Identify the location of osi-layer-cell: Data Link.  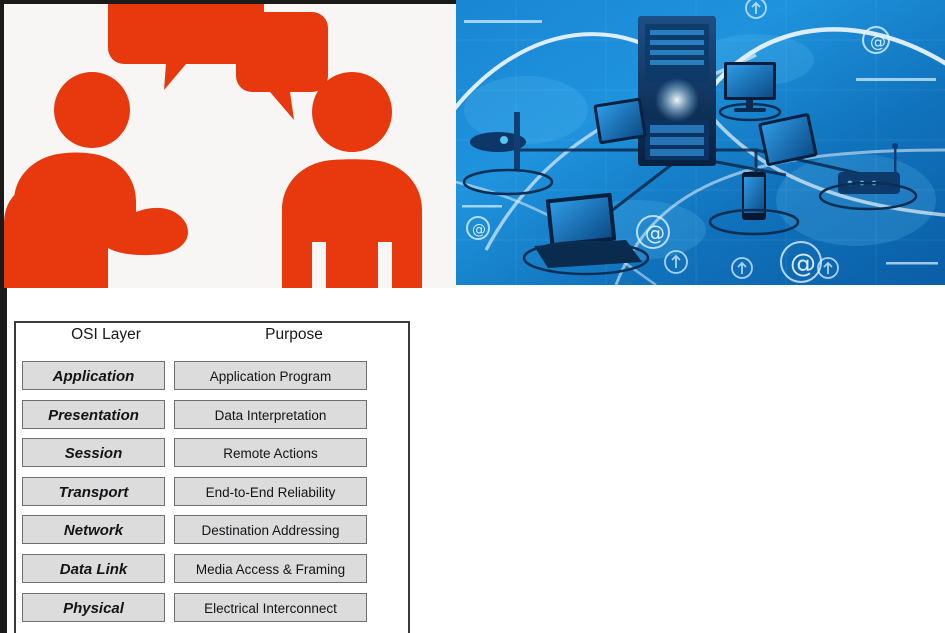
(93, 568).